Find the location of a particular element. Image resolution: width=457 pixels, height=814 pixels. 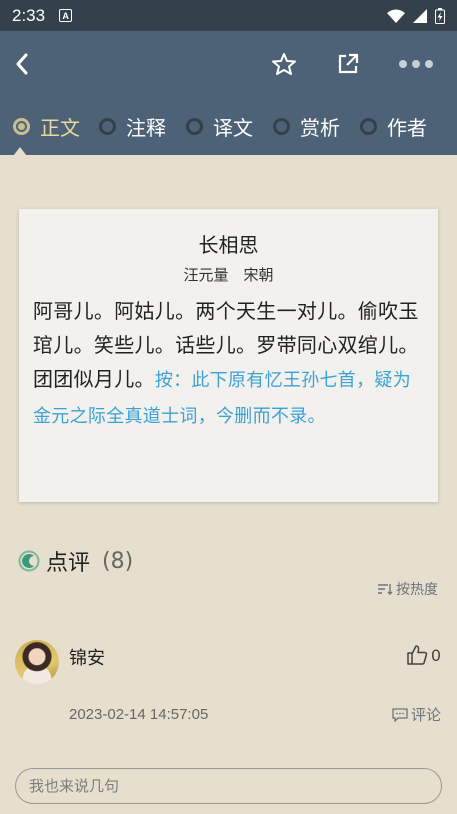

tab-bar: 正文 注释 译文 赏析 作者 is located at coordinates (228, 126).